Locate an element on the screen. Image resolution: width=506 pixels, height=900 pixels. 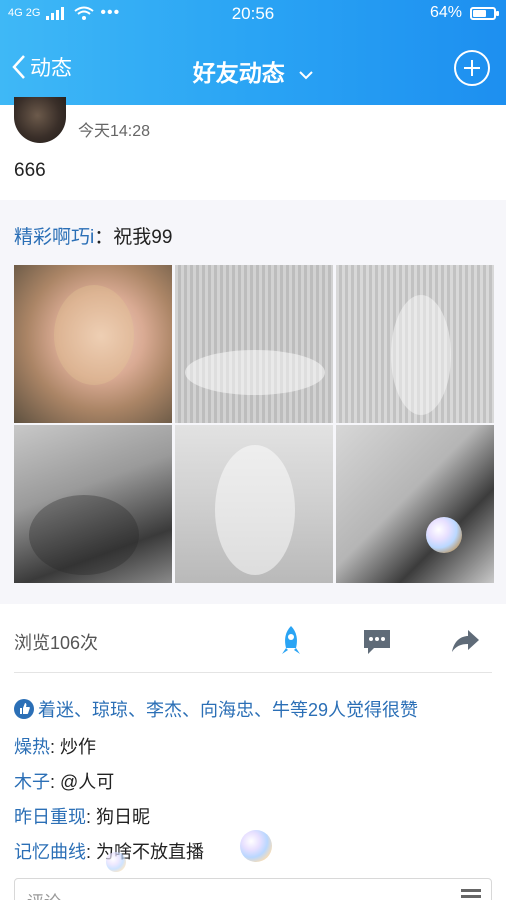
menu-icon is located at coordinates (471, 894).